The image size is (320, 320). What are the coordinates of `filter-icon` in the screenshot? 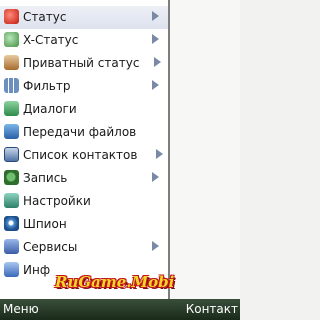 It's located at (11, 85).